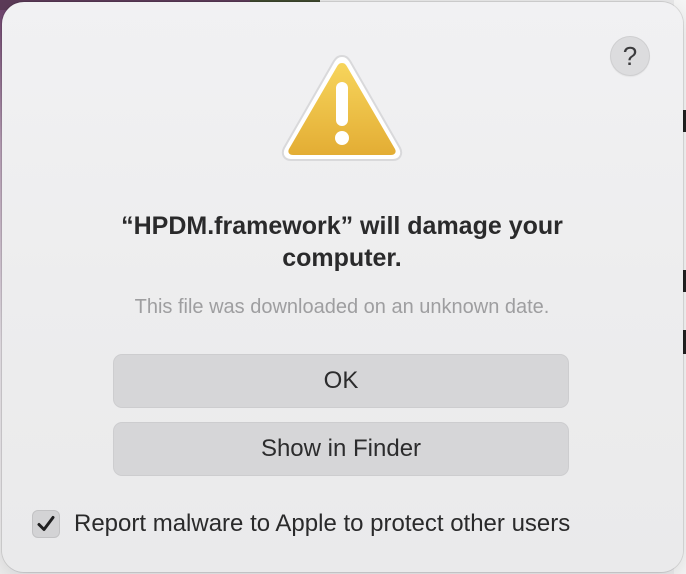  I want to click on report-malware-checkbox, so click(46, 524).